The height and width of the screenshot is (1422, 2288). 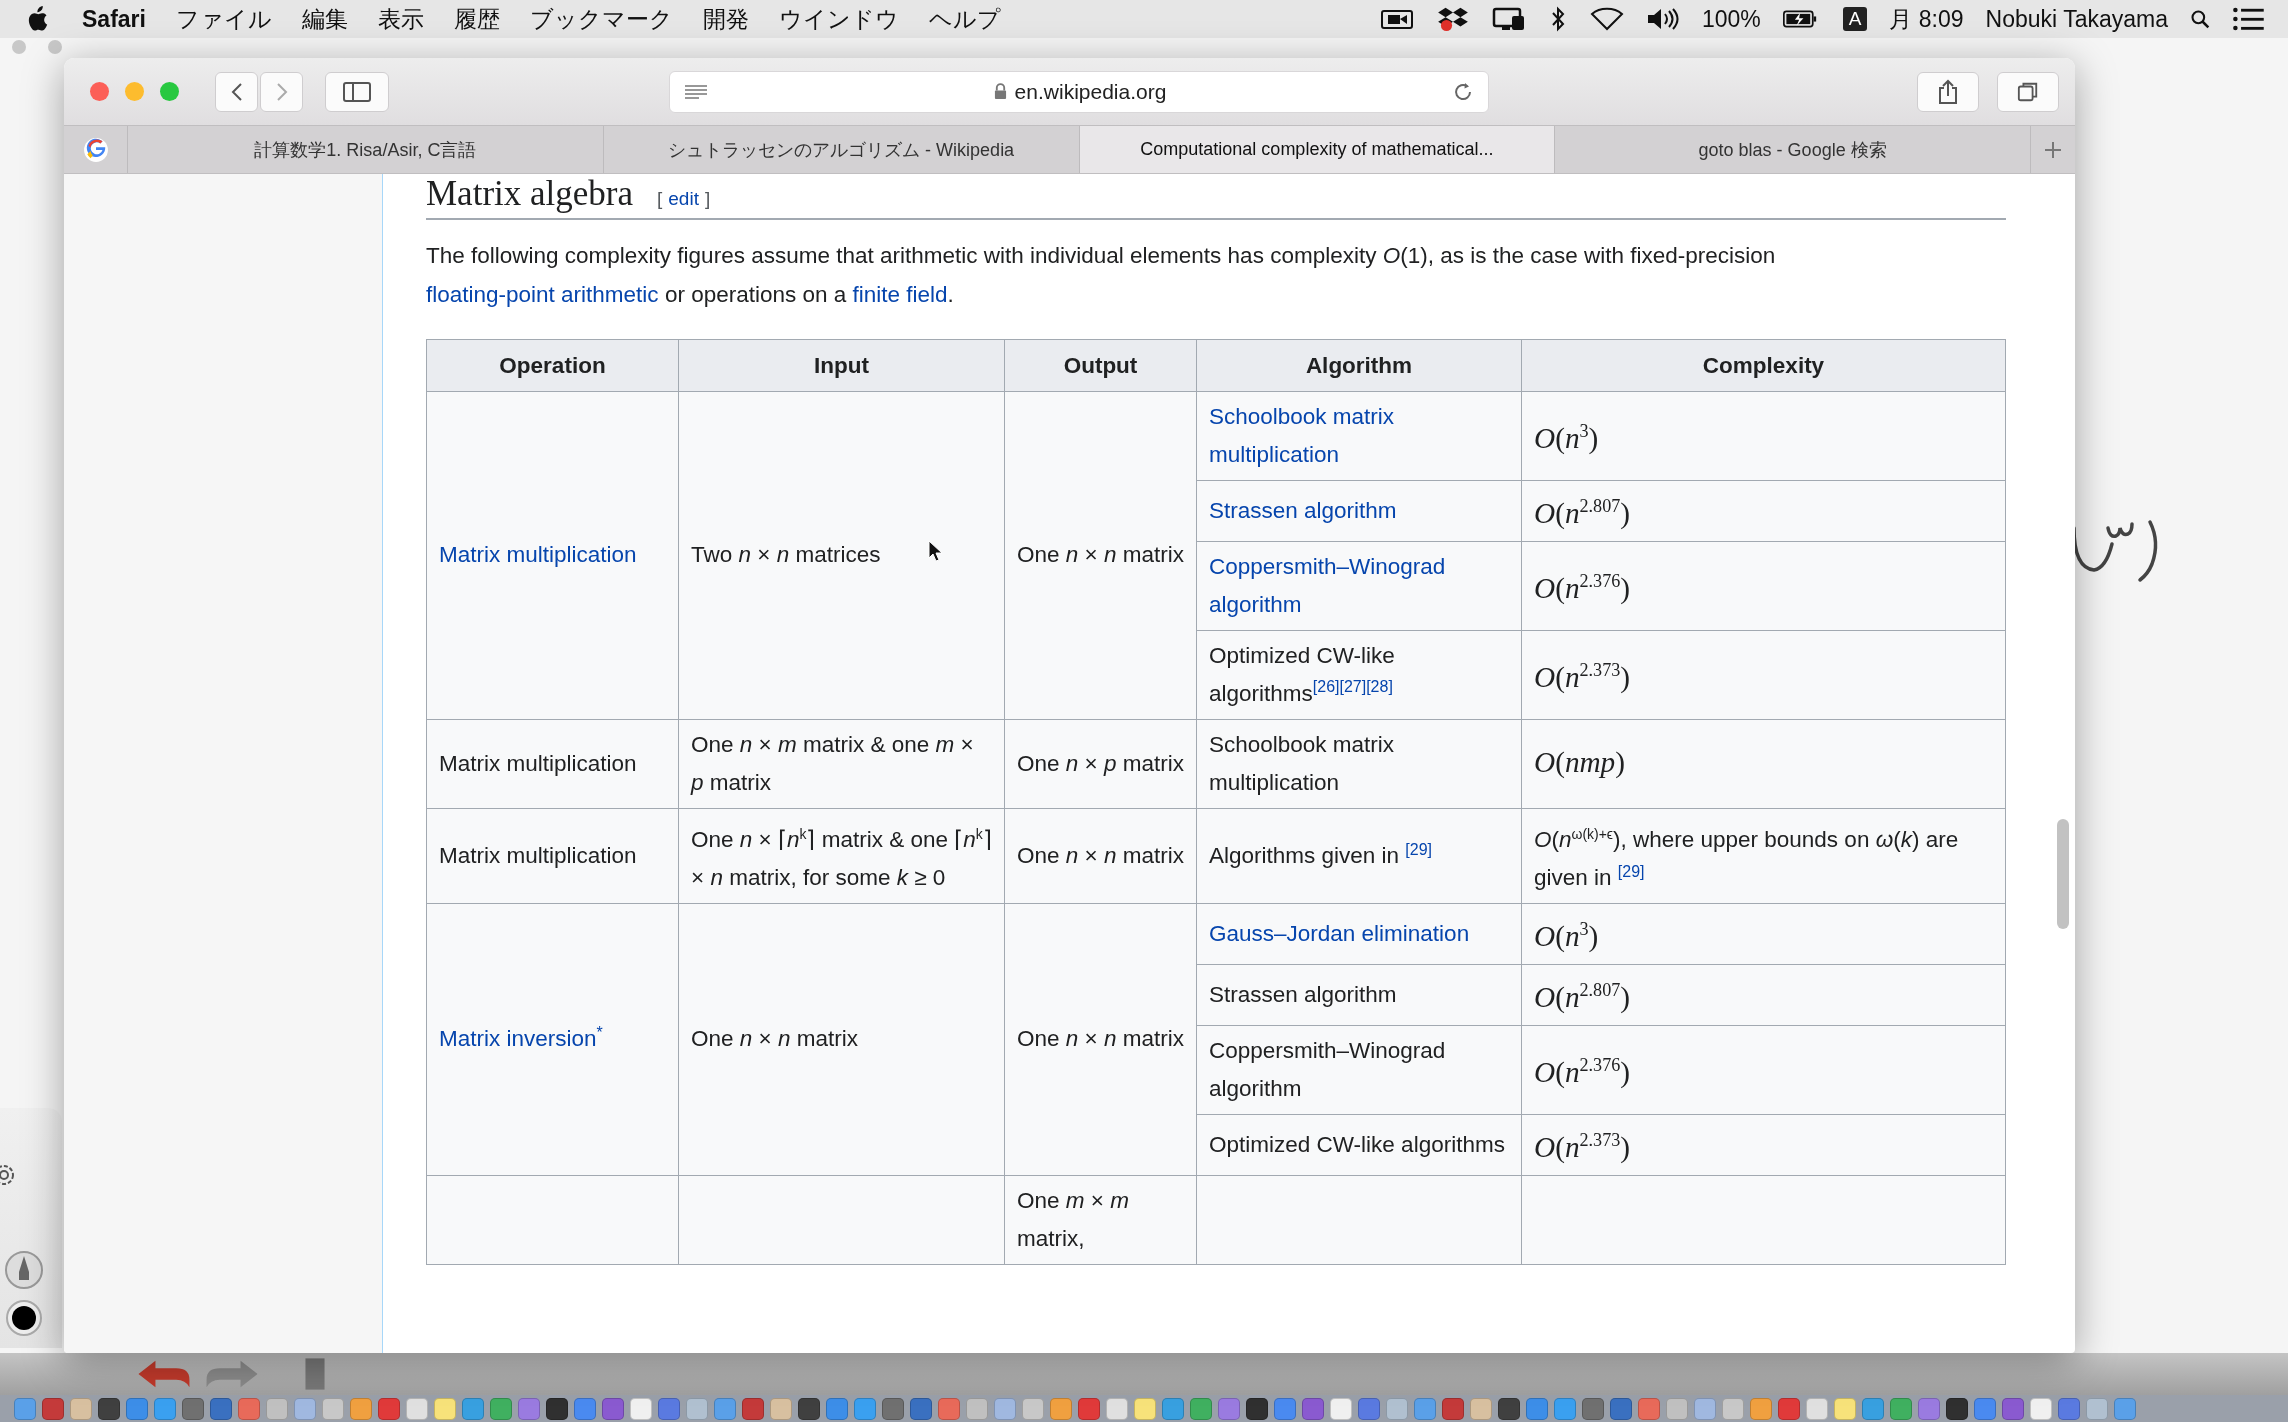 What do you see at coordinates (1582, 1071) in the screenshot?
I see `cell-text: O(n$^{2.376}$)` at bounding box center [1582, 1071].